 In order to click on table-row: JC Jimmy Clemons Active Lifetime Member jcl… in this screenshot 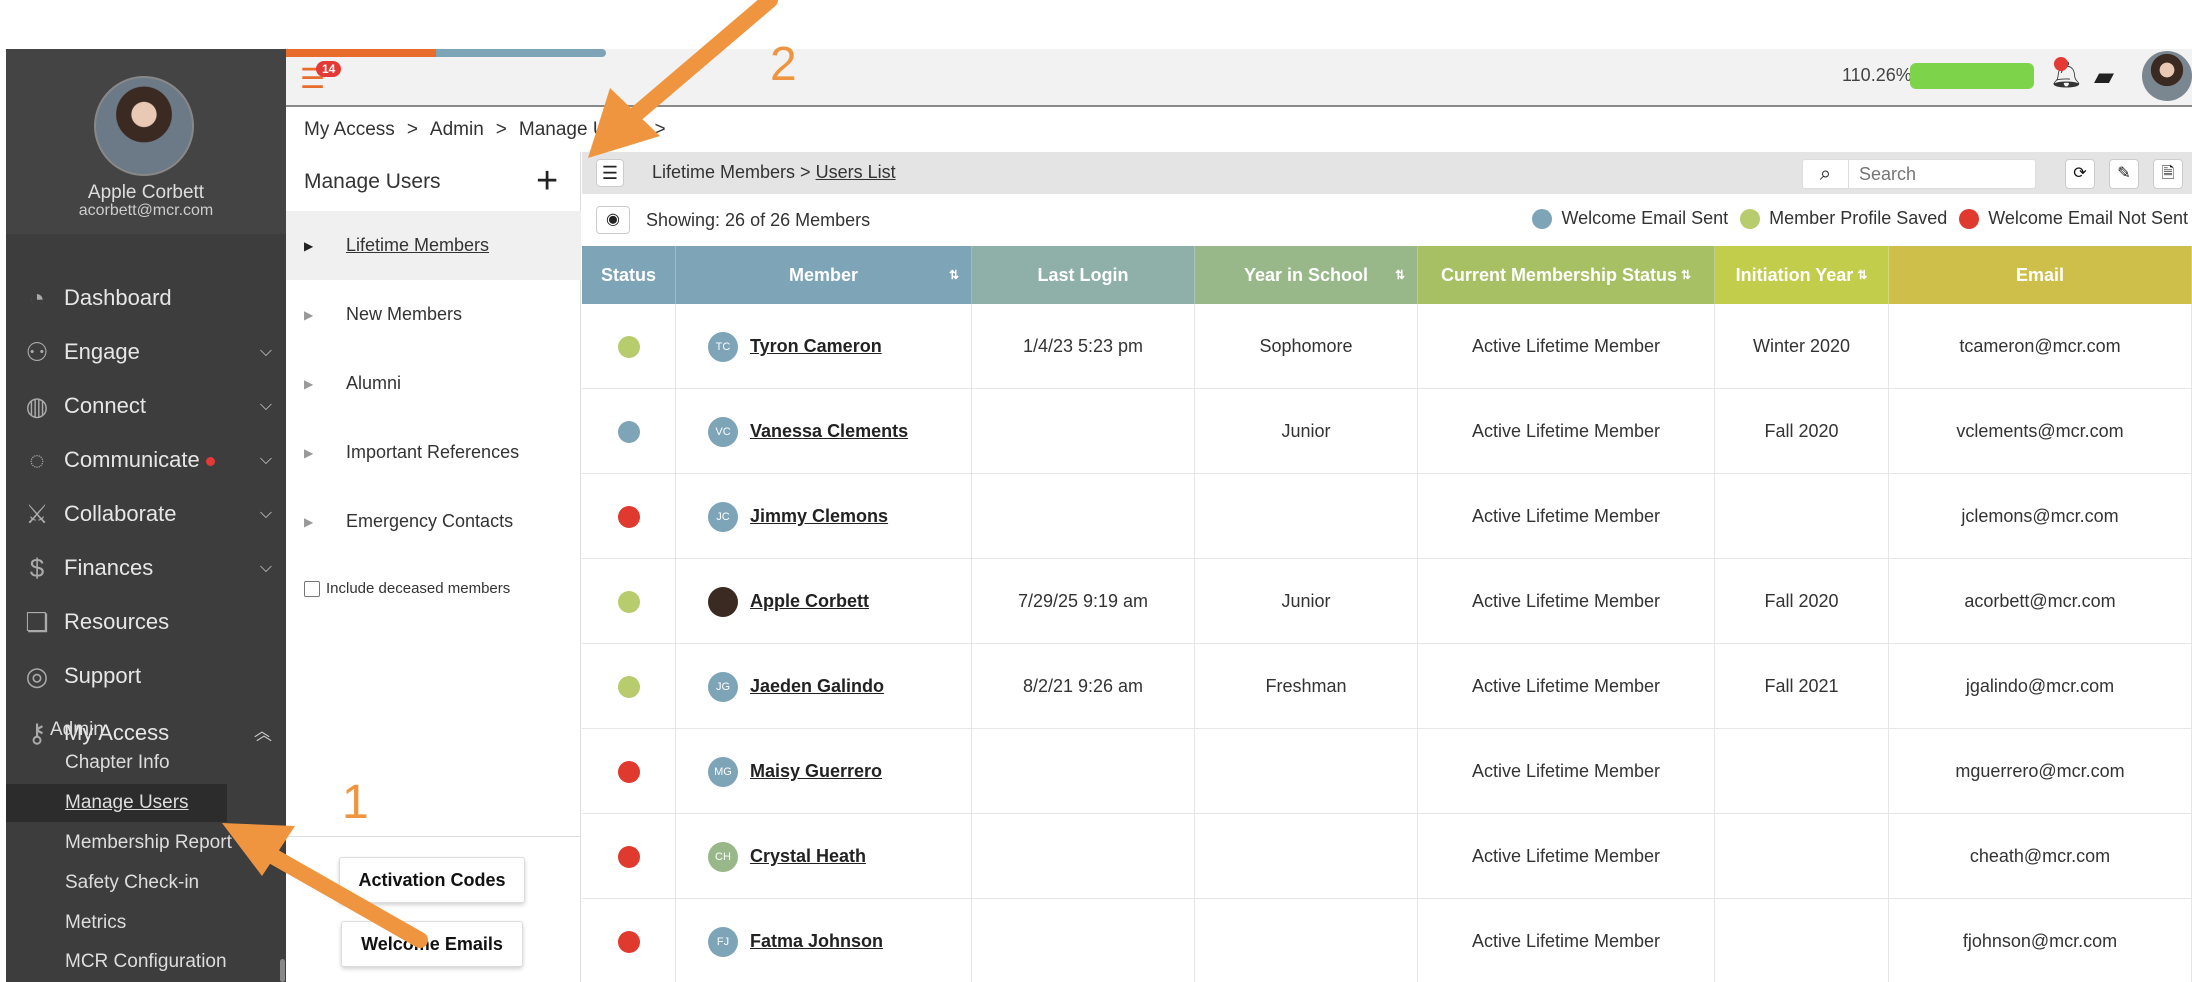, I will do `click(1387, 516)`.